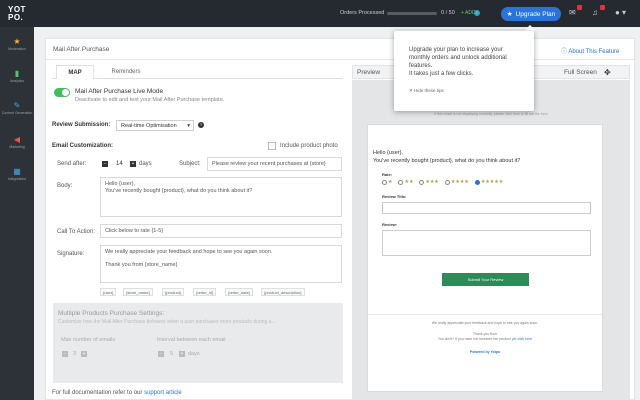 This screenshot has width=640, height=400. What do you see at coordinates (17, 113) in the screenshot?
I see `sidebar-item-label: Content Generation` at bounding box center [17, 113].